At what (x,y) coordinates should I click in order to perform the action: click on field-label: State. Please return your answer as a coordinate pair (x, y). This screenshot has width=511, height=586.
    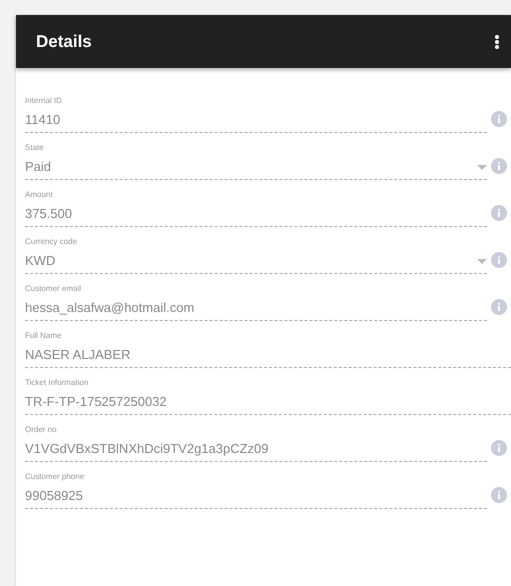
    Looking at the image, I should click on (35, 148).